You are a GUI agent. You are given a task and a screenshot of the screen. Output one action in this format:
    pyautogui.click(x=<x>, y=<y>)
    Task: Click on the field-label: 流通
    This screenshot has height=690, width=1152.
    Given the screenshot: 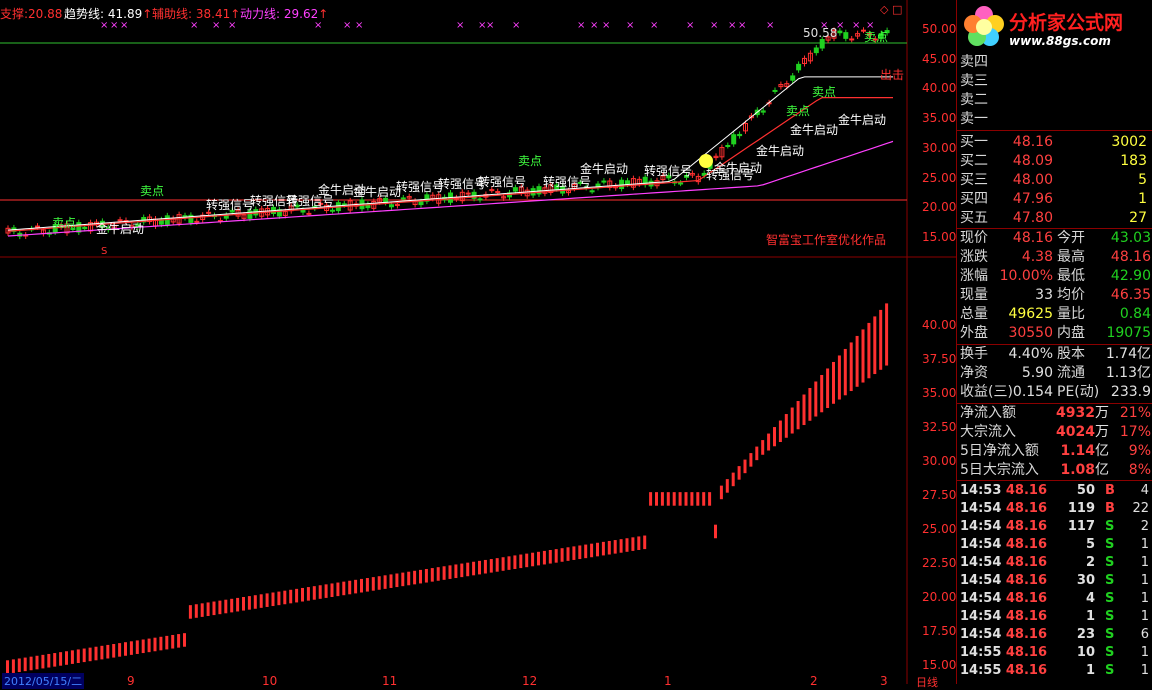 What is the action you would take?
    pyautogui.click(x=1071, y=373)
    